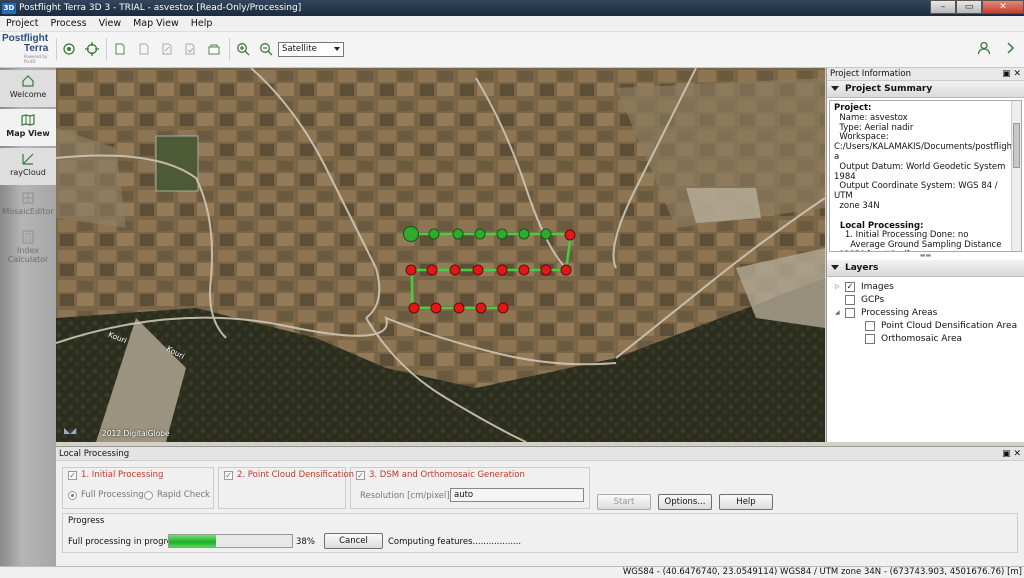 Image resolution: width=1024 pixels, height=578 pixels. Describe the element at coordinates (925, 89) in the screenshot. I see `project-summary-header: Project Summary` at that location.